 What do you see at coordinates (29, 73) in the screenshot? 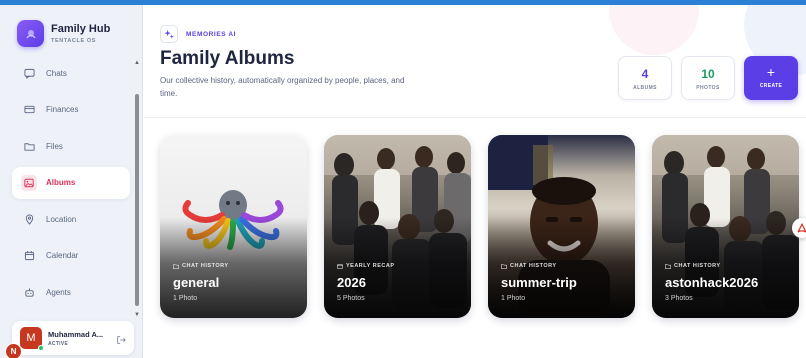
I see `chat-icon` at bounding box center [29, 73].